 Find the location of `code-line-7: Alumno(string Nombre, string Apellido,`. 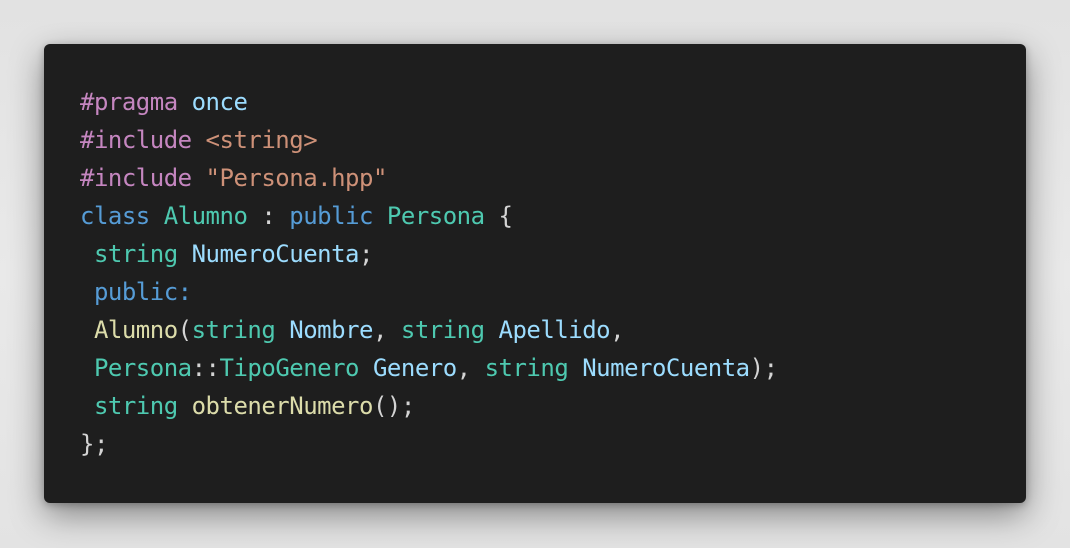

code-line-7: Alumno(string Nombre, string Apellido, is located at coordinates (553, 330).